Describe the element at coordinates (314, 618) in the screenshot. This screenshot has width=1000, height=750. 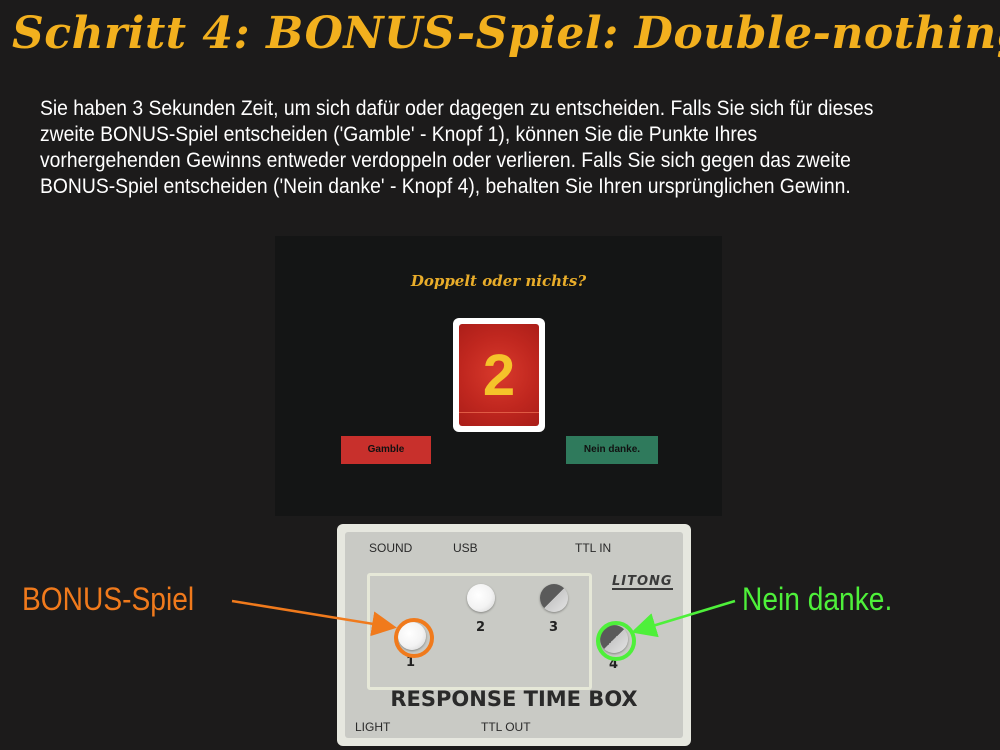
I see `orange-arrow` at that location.